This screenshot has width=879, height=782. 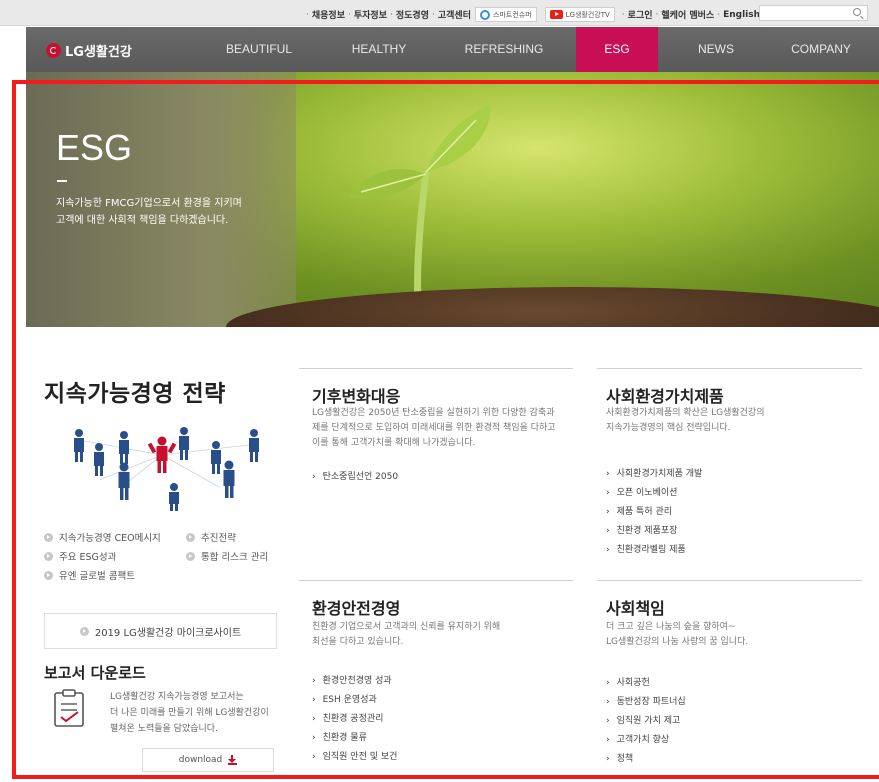 I want to click on list-item: › 친환경 공정관리, so click(x=354, y=719).